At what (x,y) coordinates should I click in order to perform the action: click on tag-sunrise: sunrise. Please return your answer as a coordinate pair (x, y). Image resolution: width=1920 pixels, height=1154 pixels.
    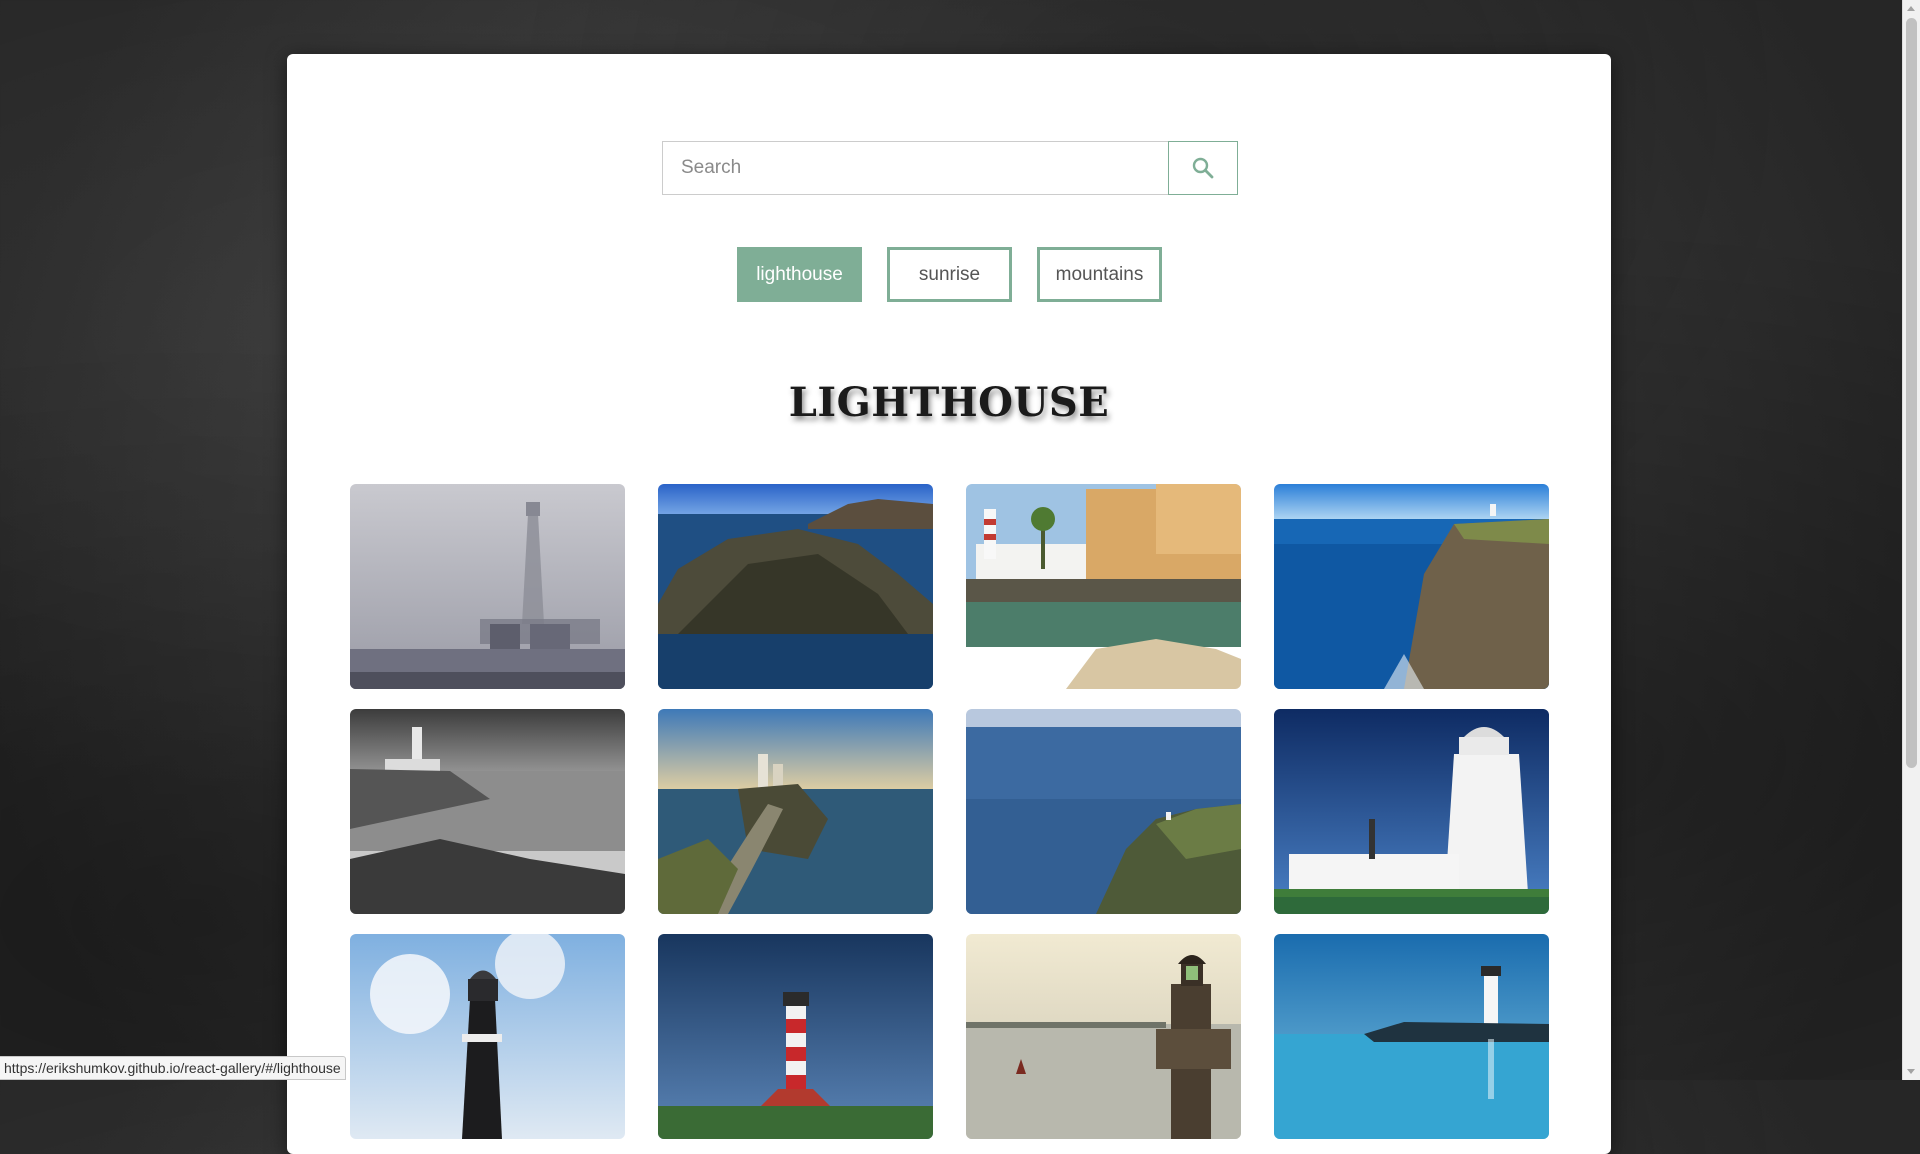
    Looking at the image, I should click on (949, 274).